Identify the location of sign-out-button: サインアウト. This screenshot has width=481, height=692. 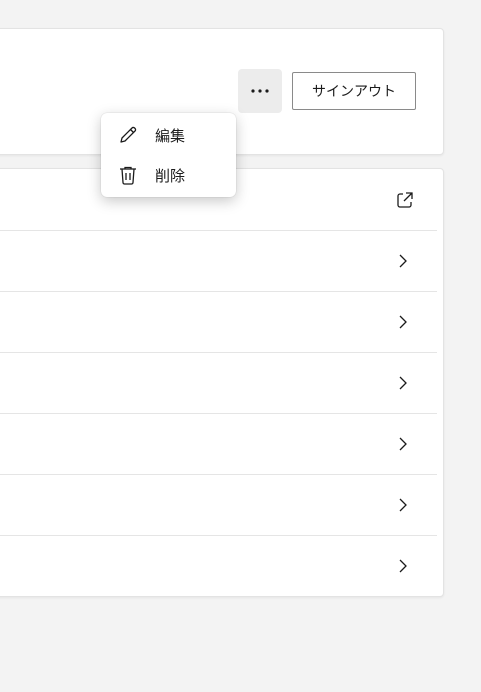
(354, 91).